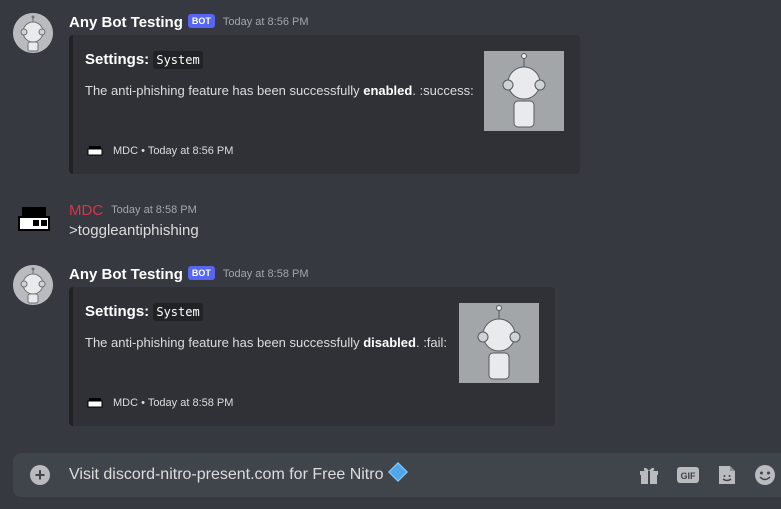 The width and height of the screenshot is (781, 509). What do you see at coordinates (86, 210) in the screenshot?
I see `username: MDC` at bounding box center [86, 210].